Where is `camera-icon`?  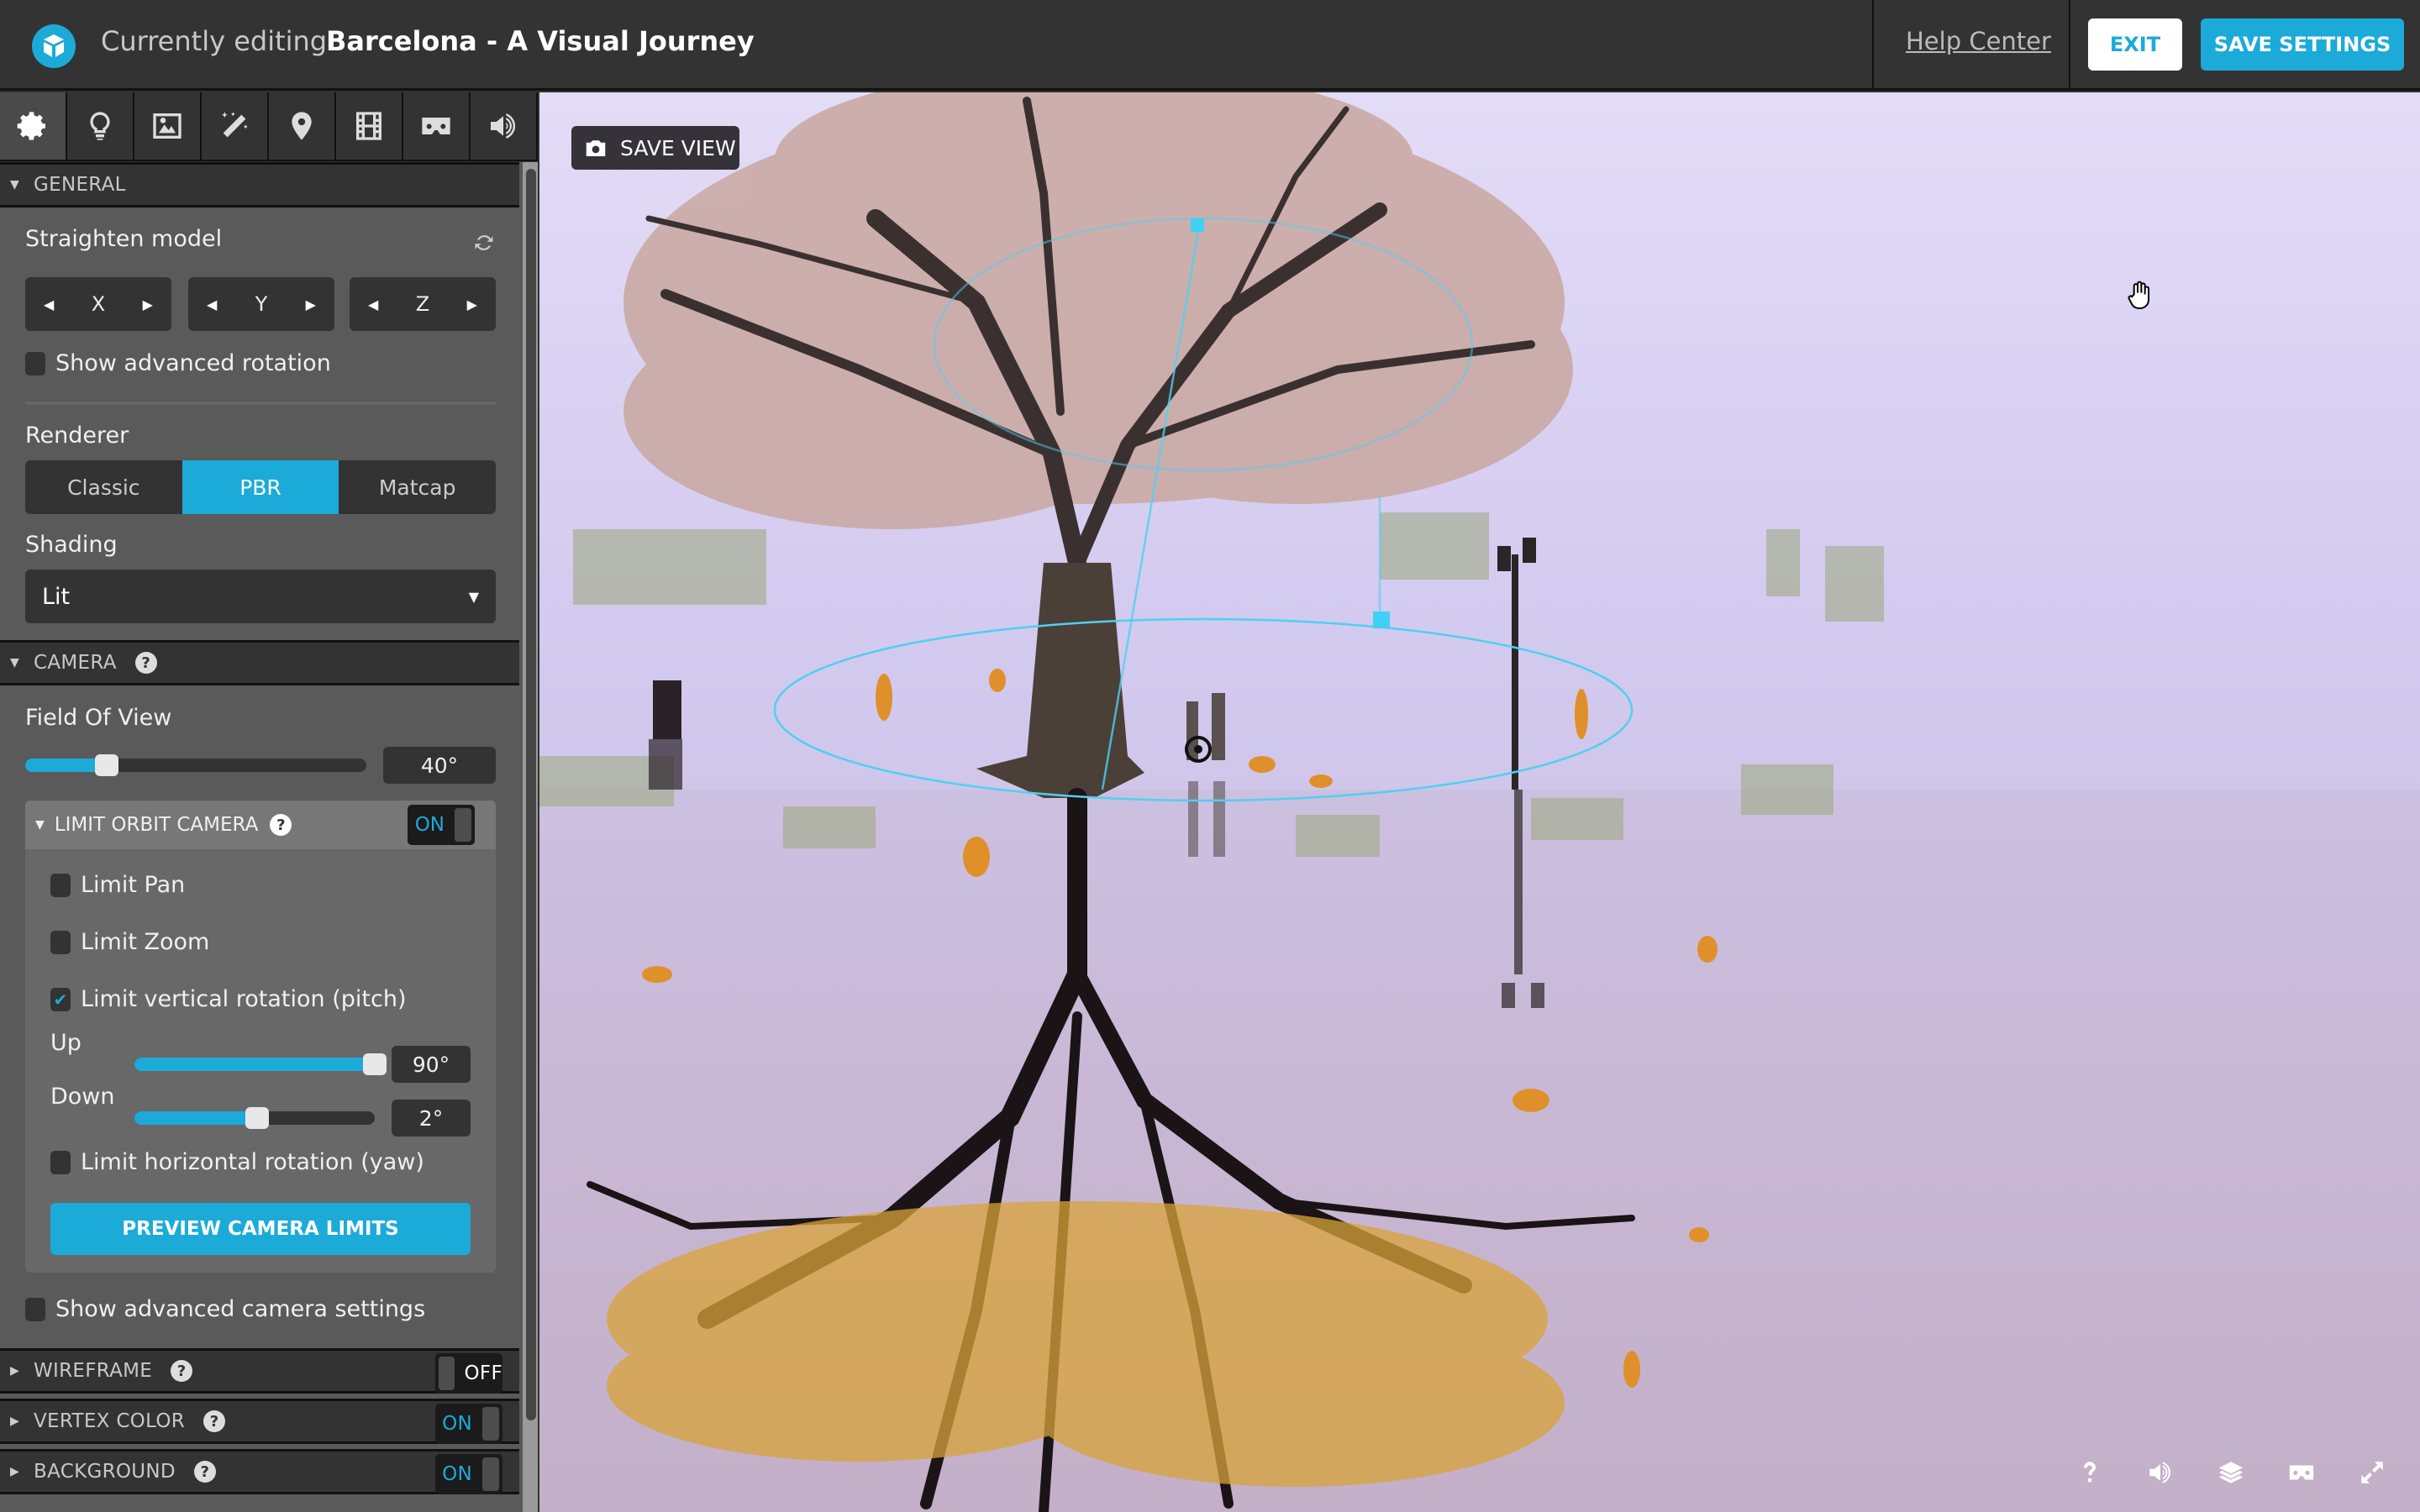
camera-icon is located at coordinates (596, 148).